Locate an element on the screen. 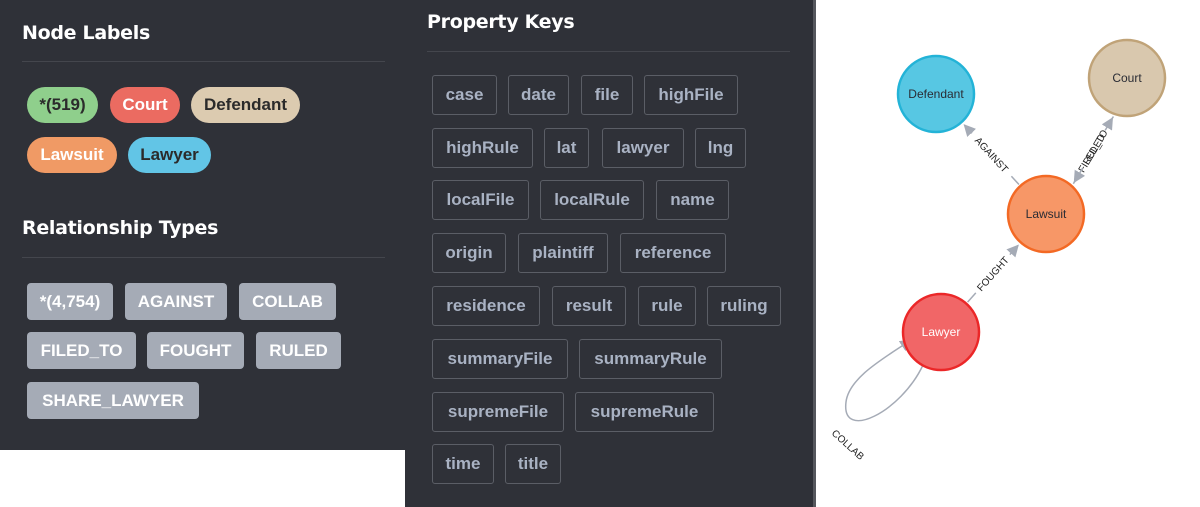 The width and height of the screenshot is (1200, 507). node-label-lawsuit: Lawsuit is located at coordinates (72, 155).